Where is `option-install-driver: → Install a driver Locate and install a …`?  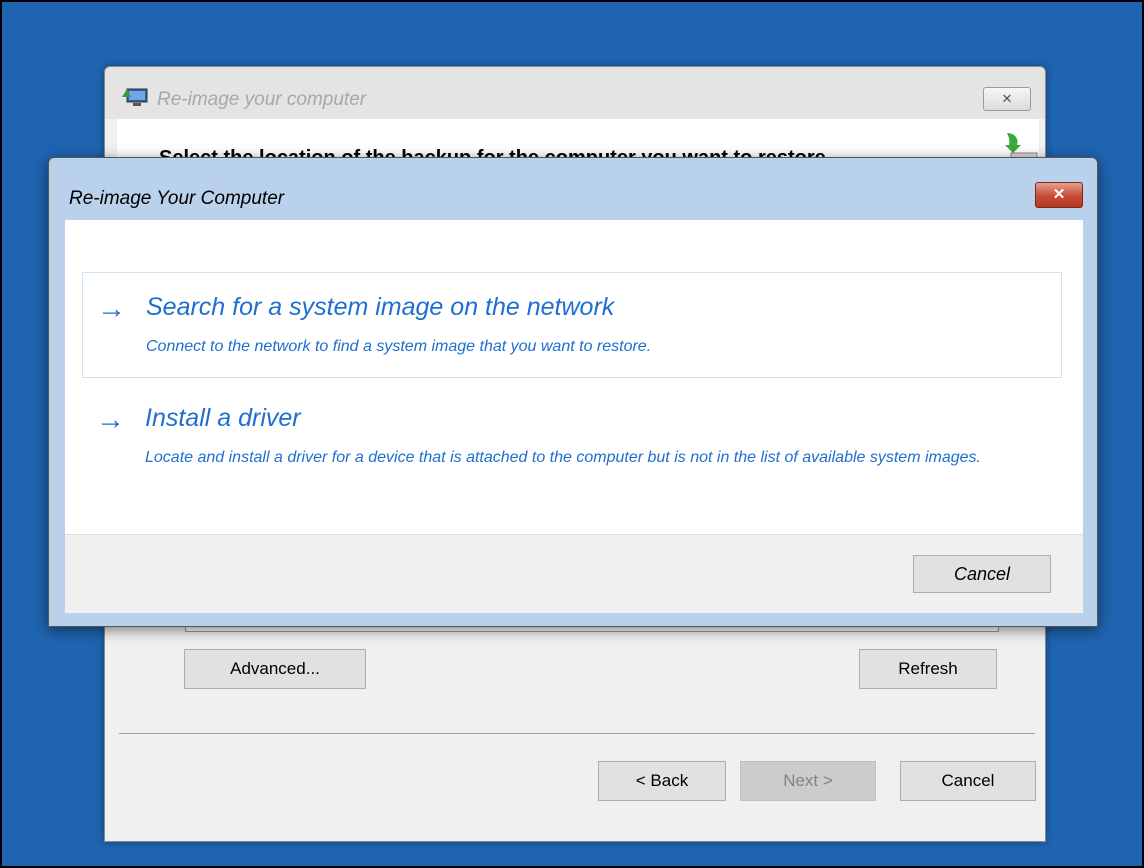
option-install-driver: → Install a driver Locate and install a … is located at coordinates (572, 443).